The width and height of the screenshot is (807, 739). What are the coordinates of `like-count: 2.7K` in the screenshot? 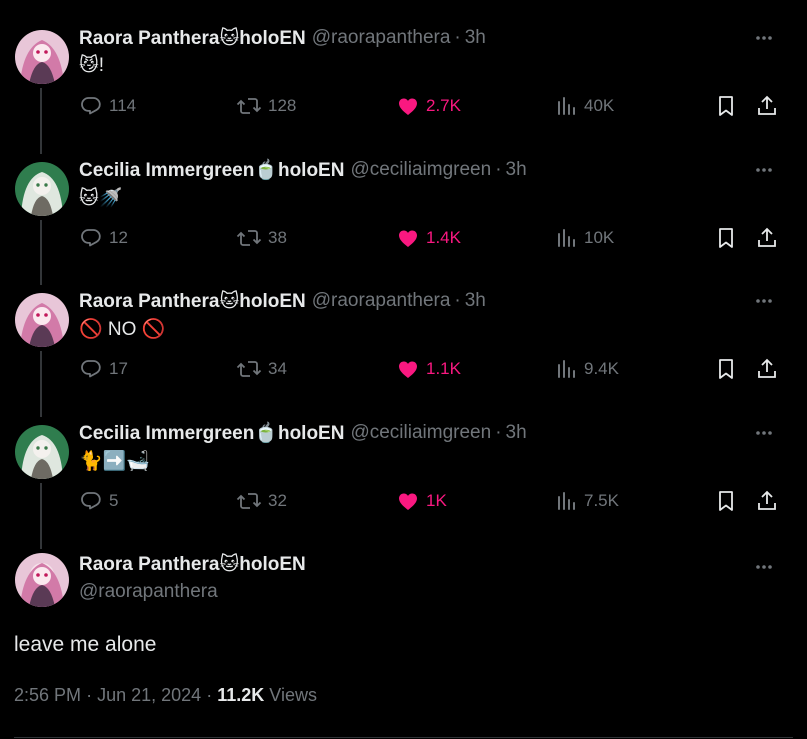 It's located at (443, 105).